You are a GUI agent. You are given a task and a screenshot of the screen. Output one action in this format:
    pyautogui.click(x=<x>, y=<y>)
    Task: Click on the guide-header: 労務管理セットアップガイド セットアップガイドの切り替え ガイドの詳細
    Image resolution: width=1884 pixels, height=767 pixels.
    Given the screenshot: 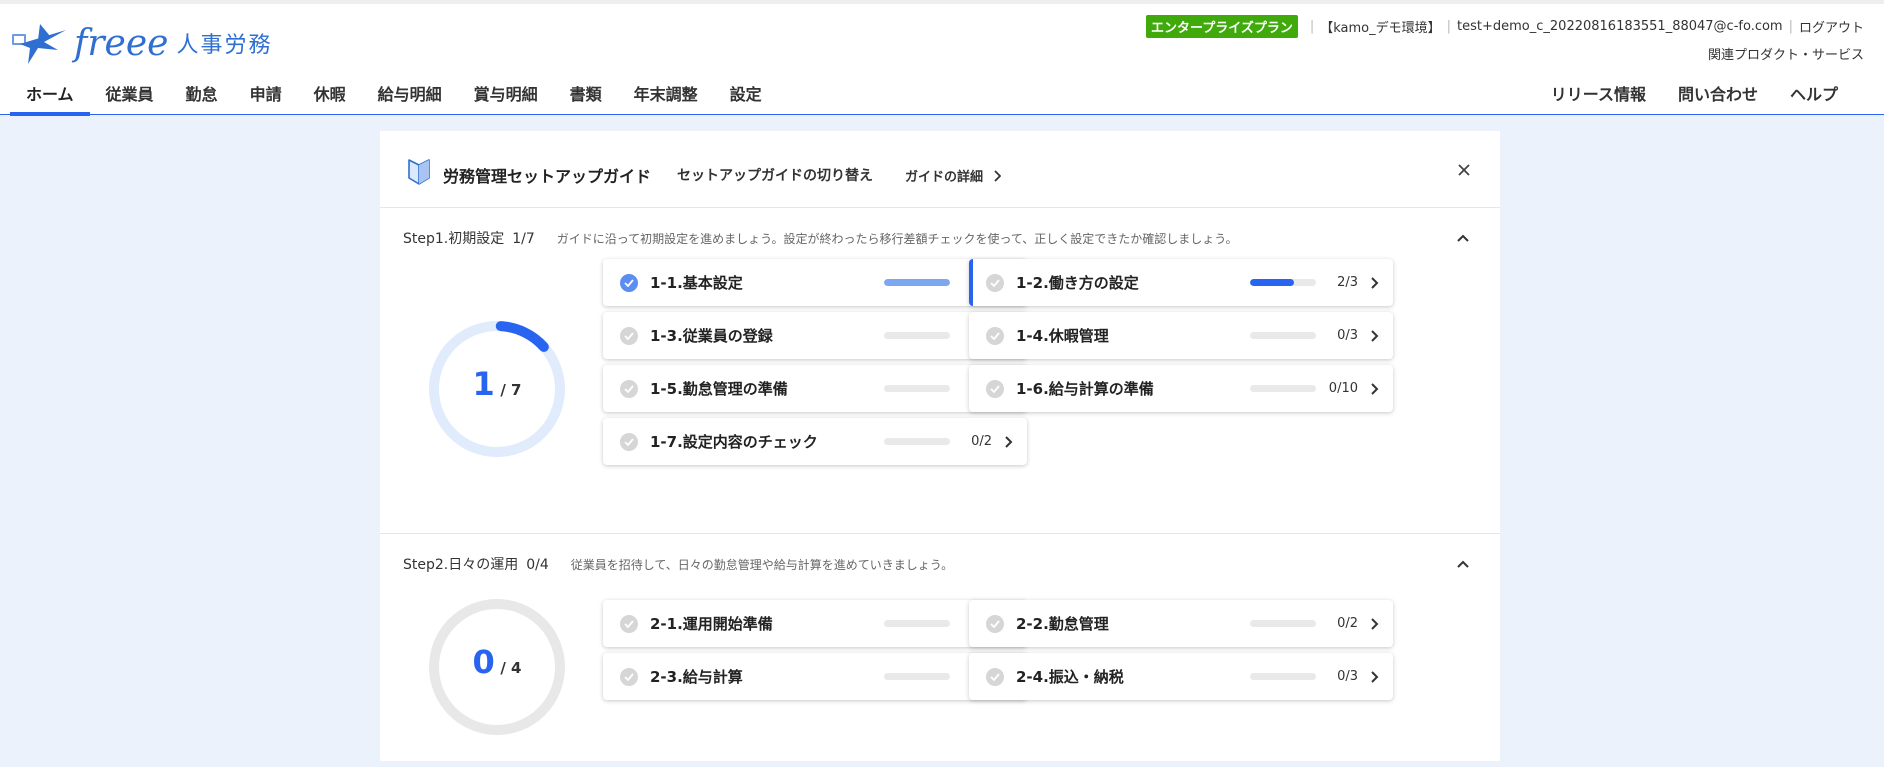 What is the action you would take?
    pyautogui.click(x=940, y=169)
    